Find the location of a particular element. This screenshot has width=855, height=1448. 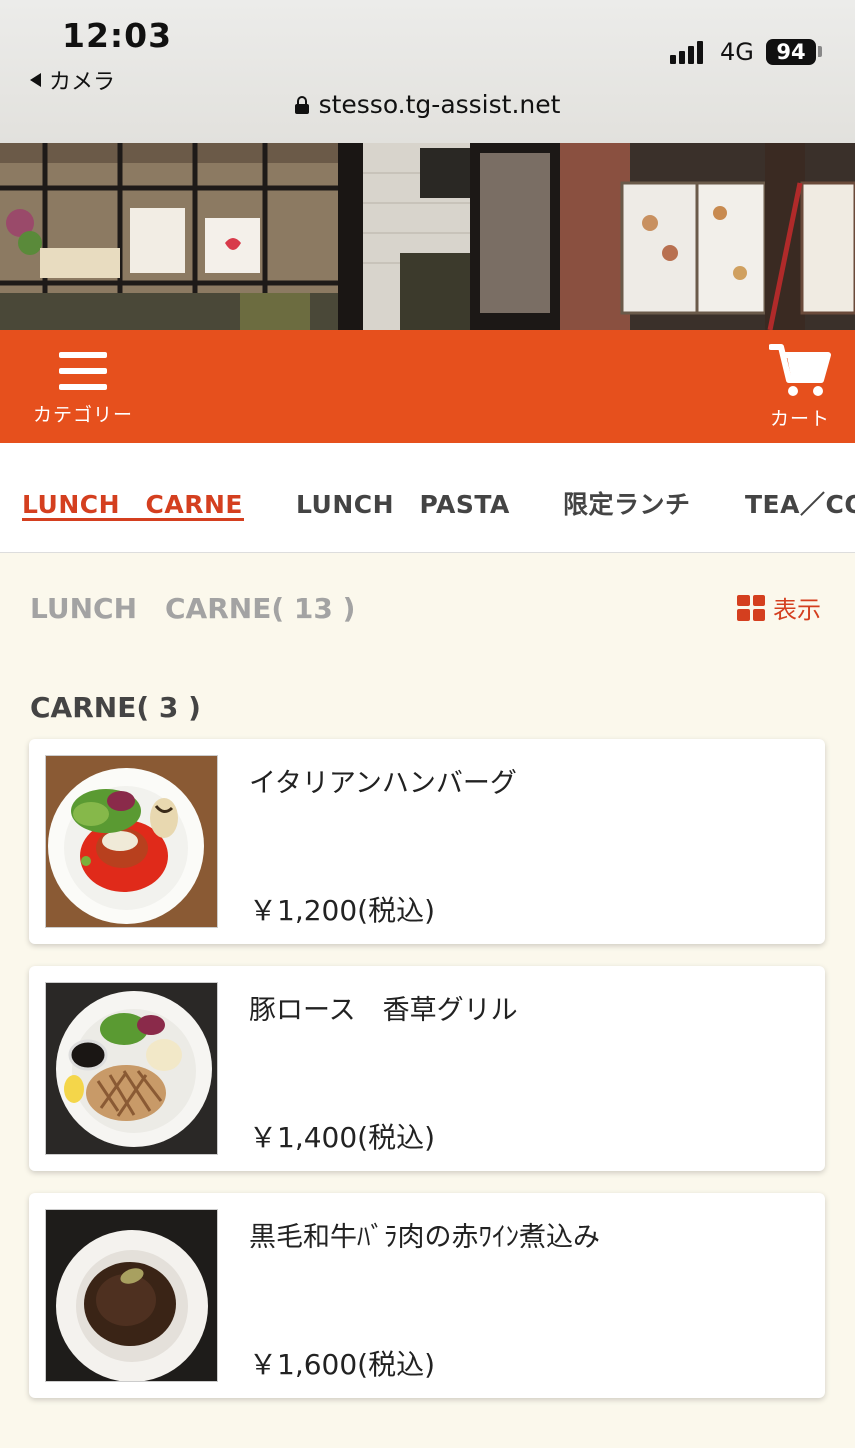

menu-item-name: イタリアンハンバーグ is located at coordinates (383, 783).